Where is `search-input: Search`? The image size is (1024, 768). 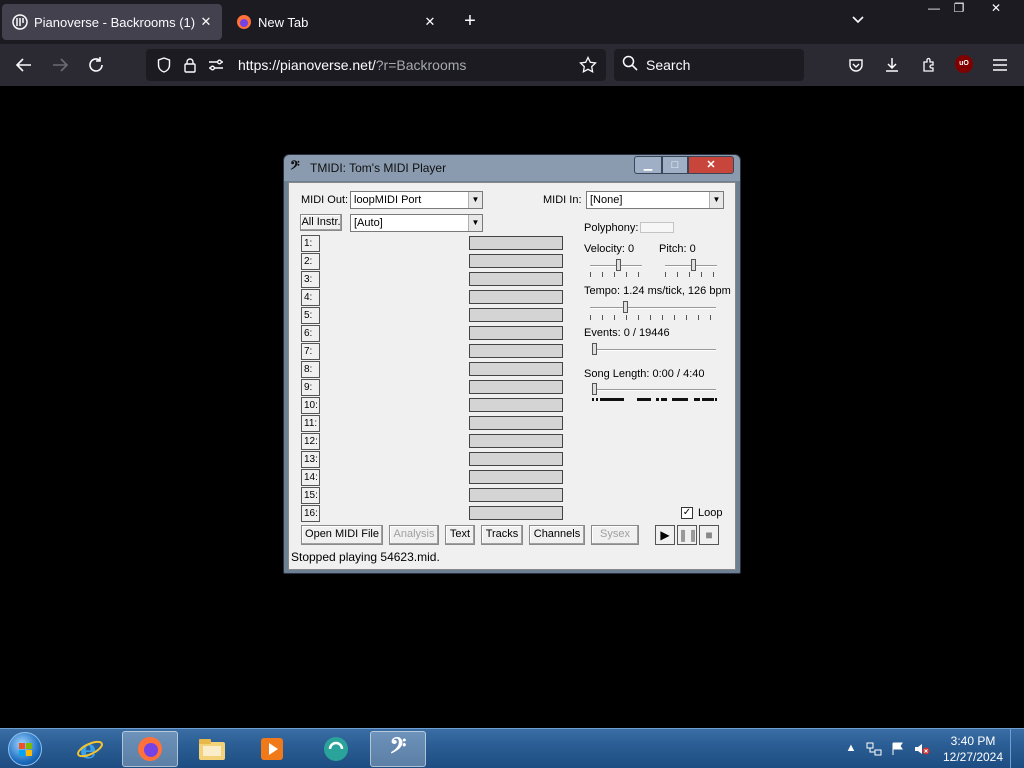
search-input: Search is located at coordinates (709, 65).